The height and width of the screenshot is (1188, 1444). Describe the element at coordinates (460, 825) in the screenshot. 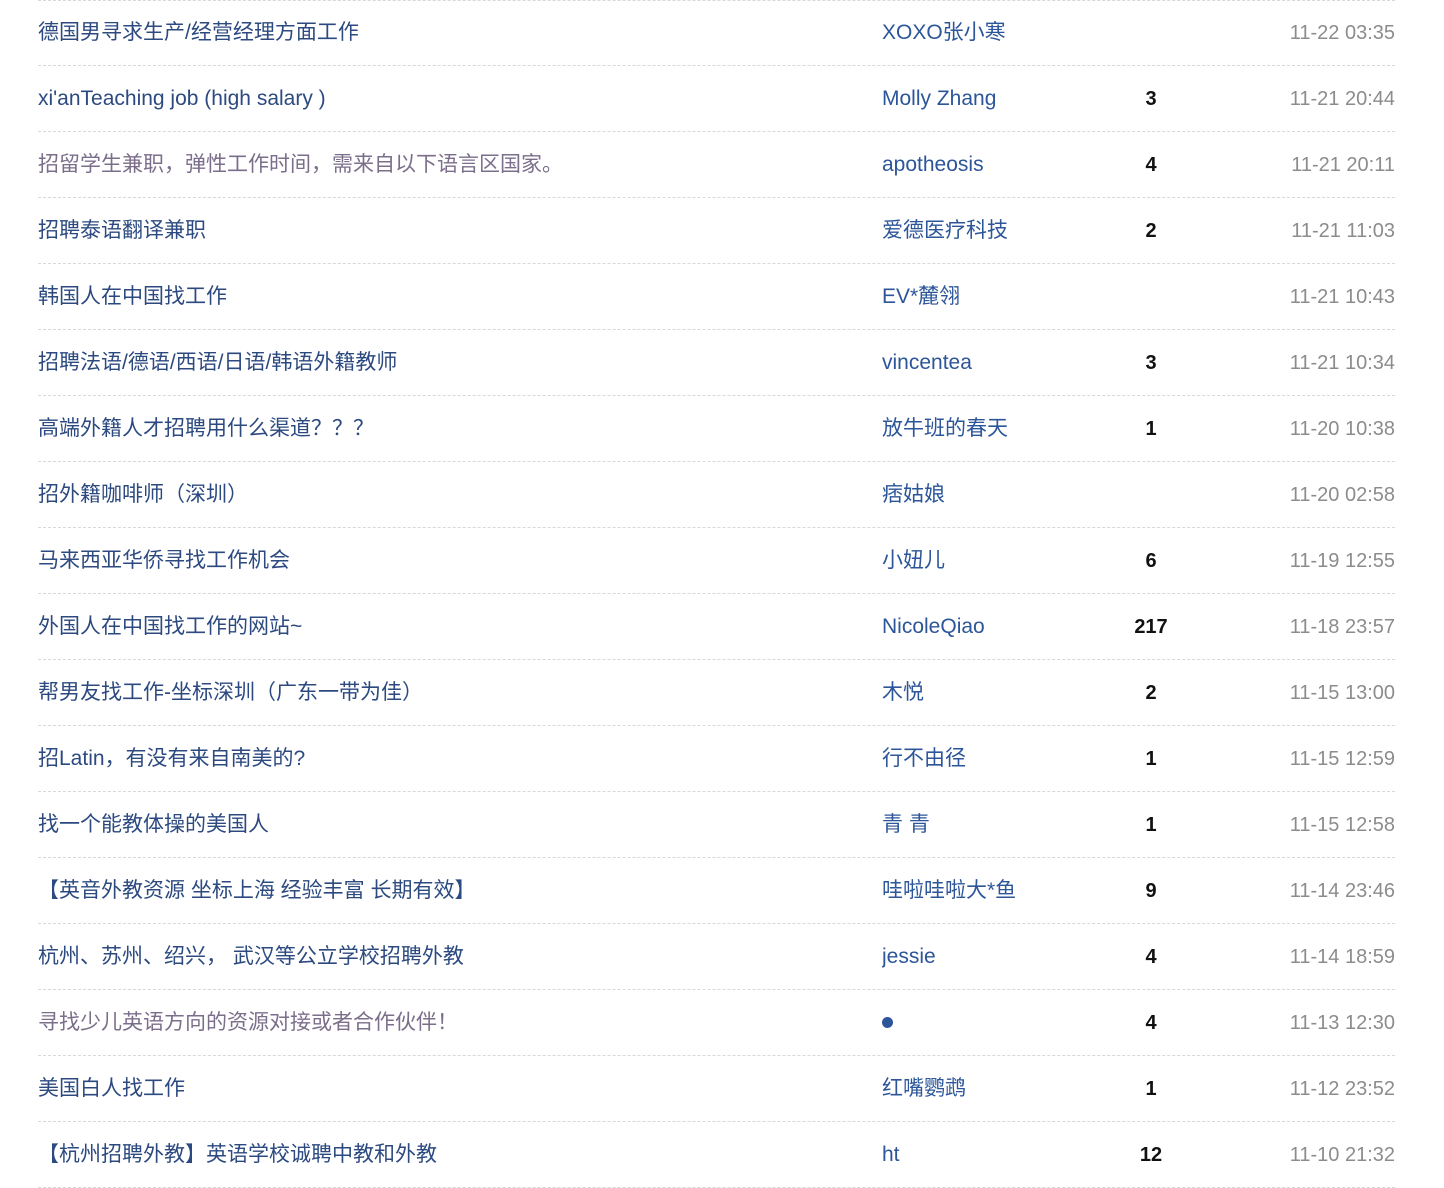

I see `thread-title-link: 找一个能教体操的美国人` at that location.